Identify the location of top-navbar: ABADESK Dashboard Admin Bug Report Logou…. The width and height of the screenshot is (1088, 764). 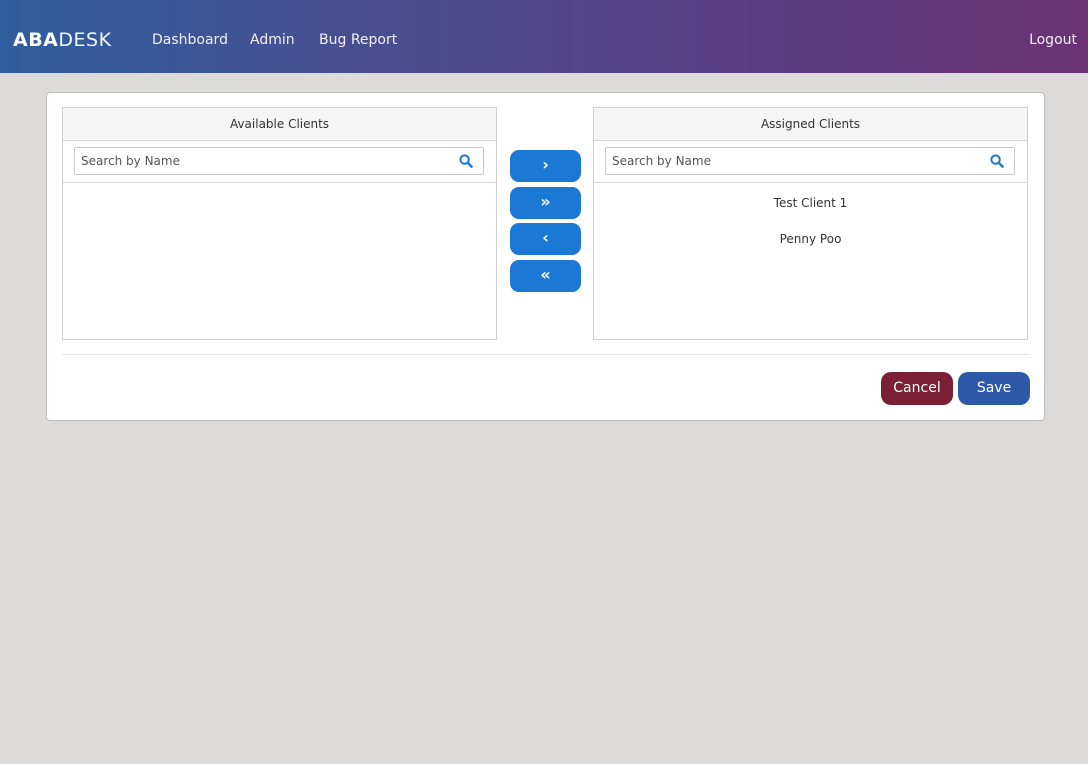
(544, 36).